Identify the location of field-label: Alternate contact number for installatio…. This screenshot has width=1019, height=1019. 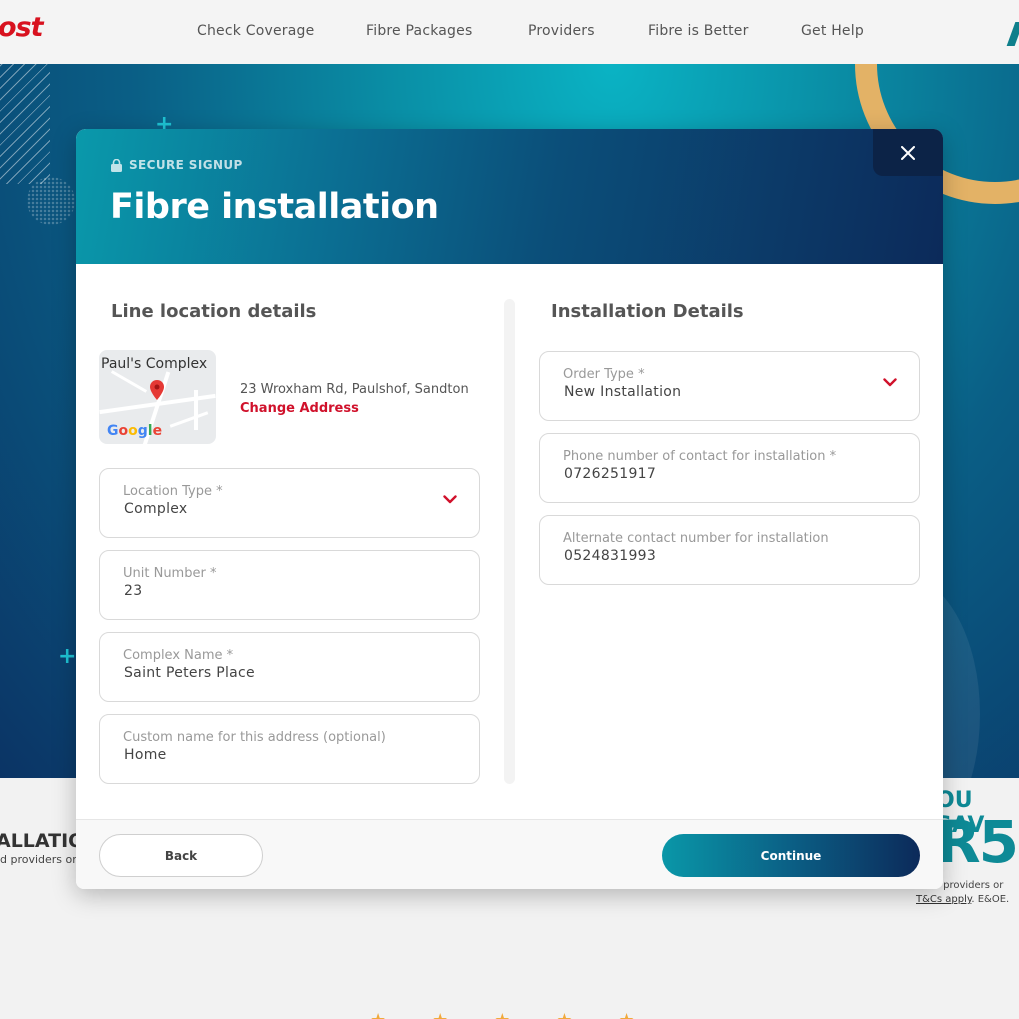
(696, 538).